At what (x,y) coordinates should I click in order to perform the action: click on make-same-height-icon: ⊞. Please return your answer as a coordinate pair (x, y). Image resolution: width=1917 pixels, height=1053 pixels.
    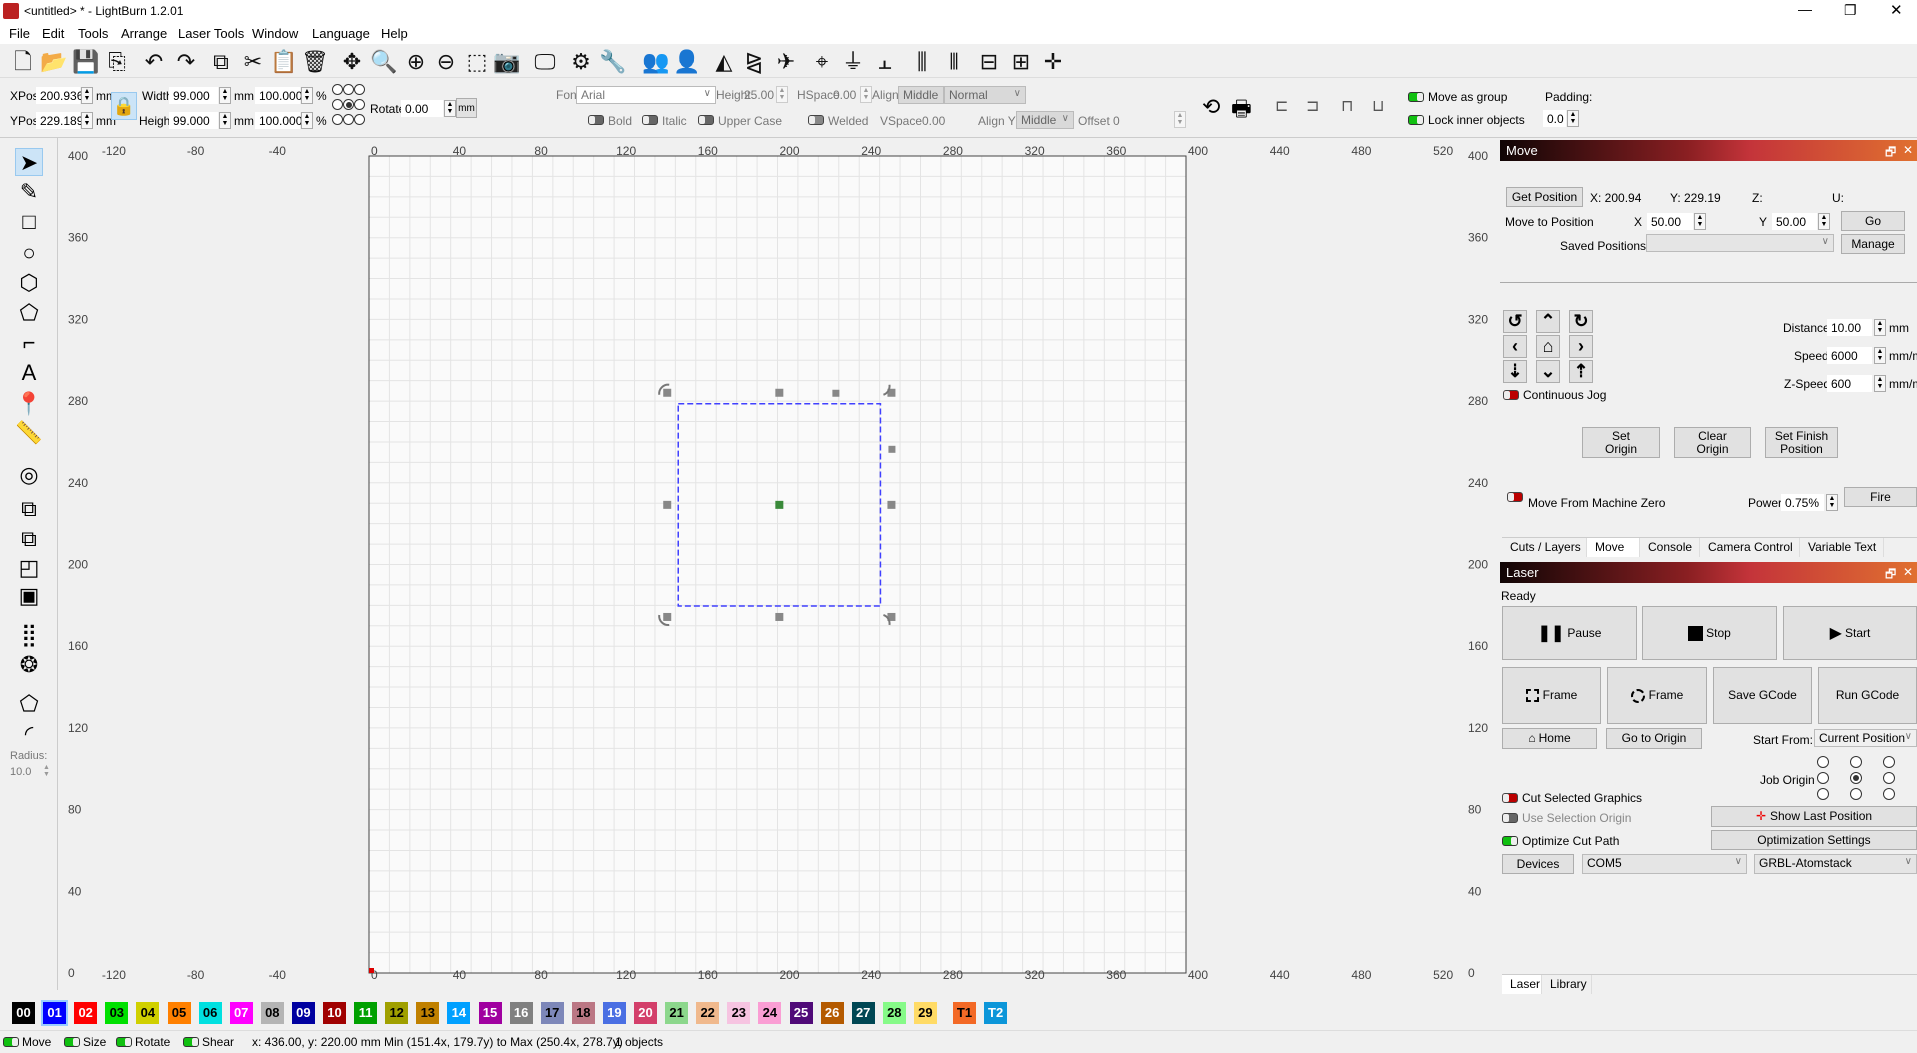
    Looking at the image, I should click on (1021, 62).